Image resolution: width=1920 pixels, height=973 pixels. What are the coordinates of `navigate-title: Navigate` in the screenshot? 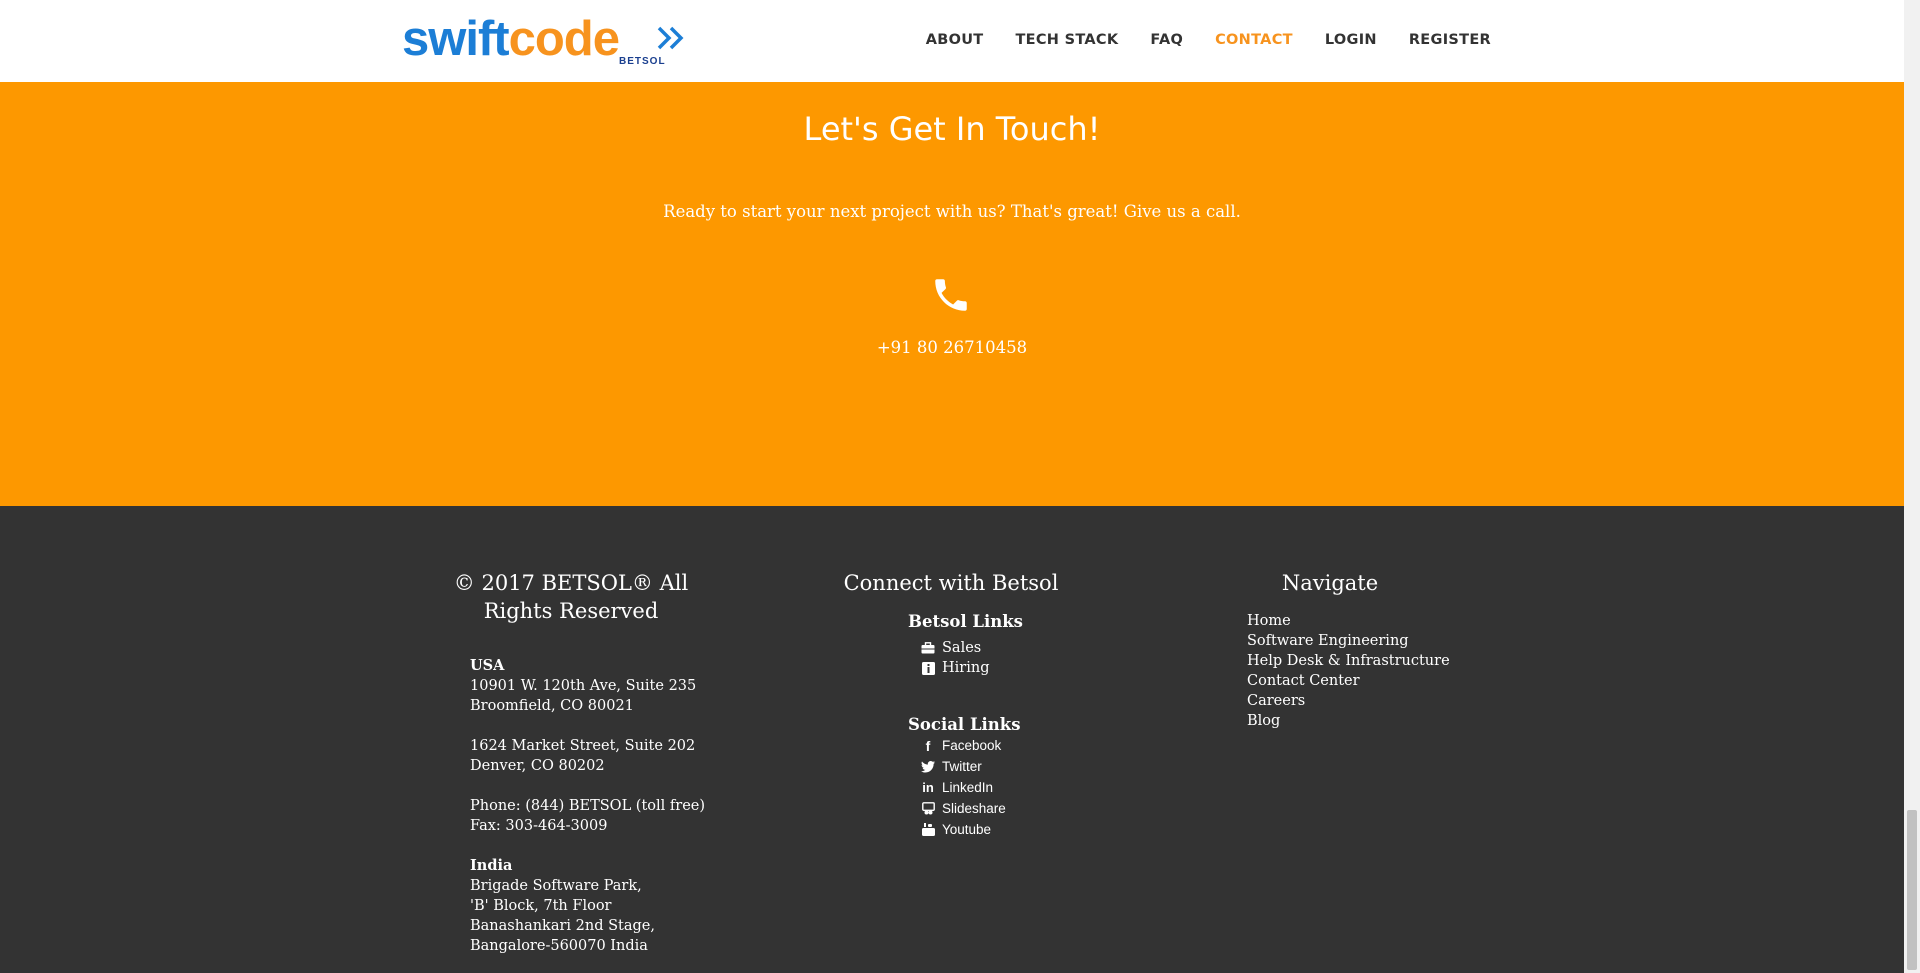 It's located at (1330, 583).